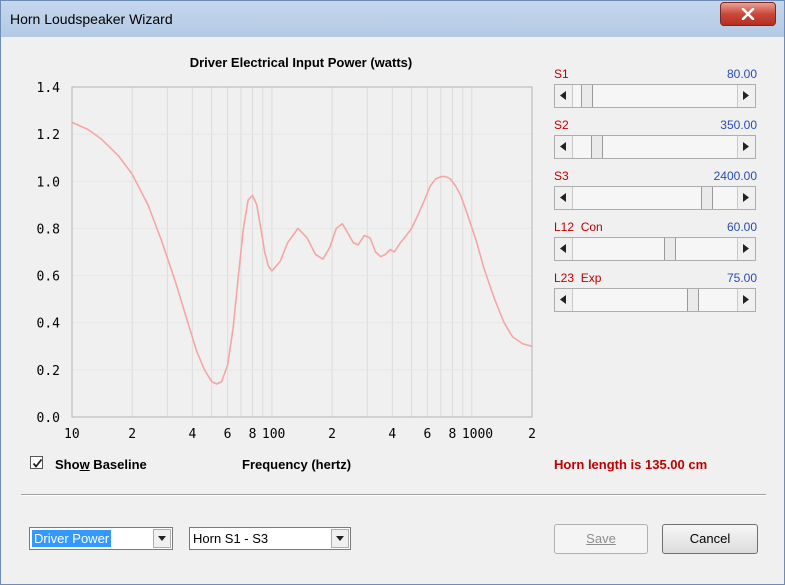  I want to click on save-button: Save, so click(601, 539).